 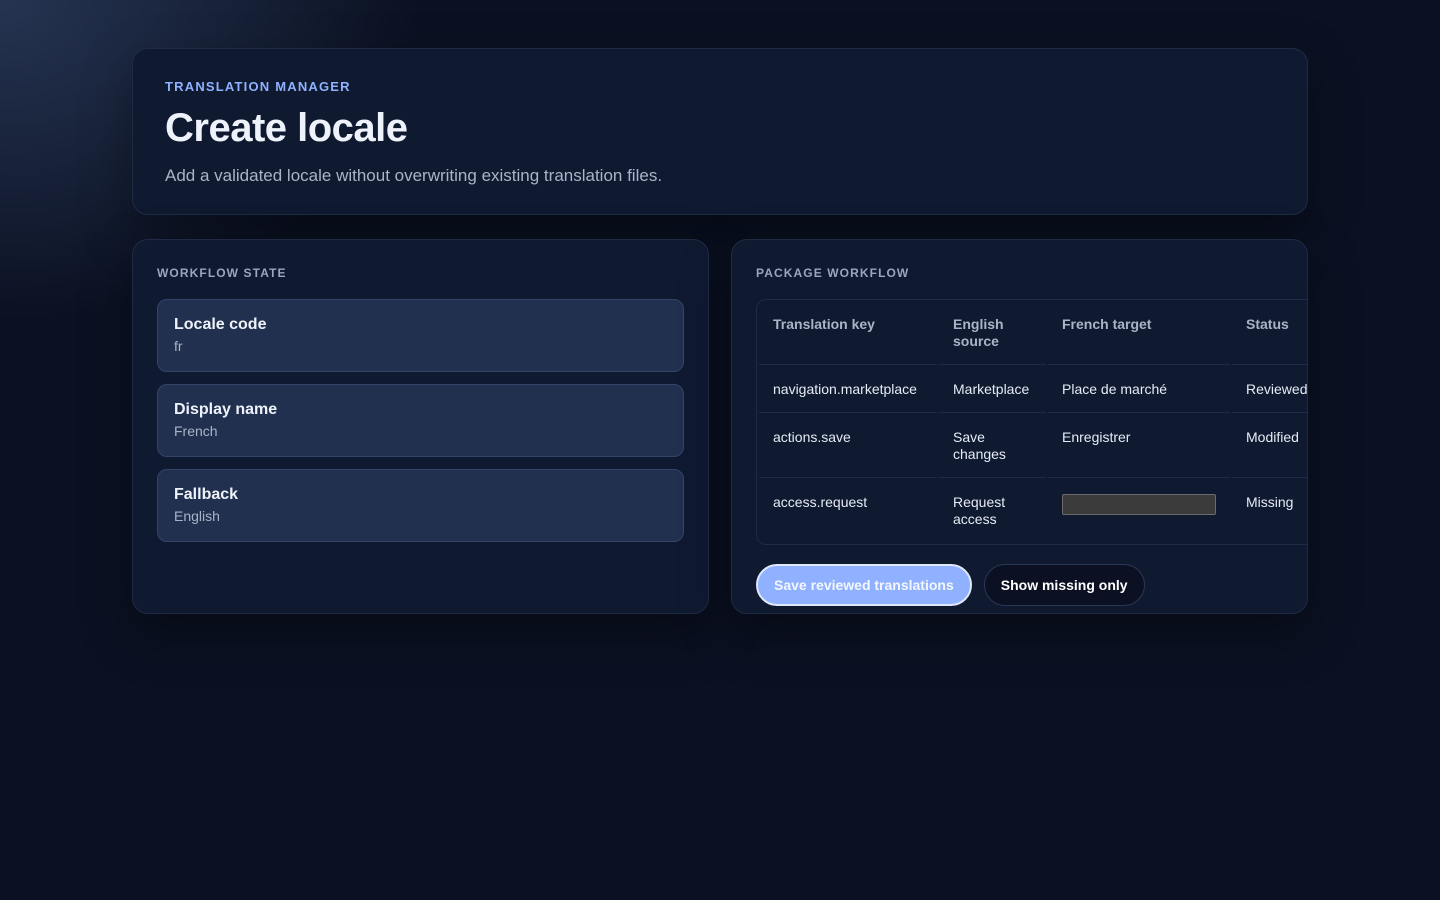 What do you see at coordinates (1139, 390) in the screenshot?
I see `cell-target: Place de marché` at bounding box center [1139, 390].